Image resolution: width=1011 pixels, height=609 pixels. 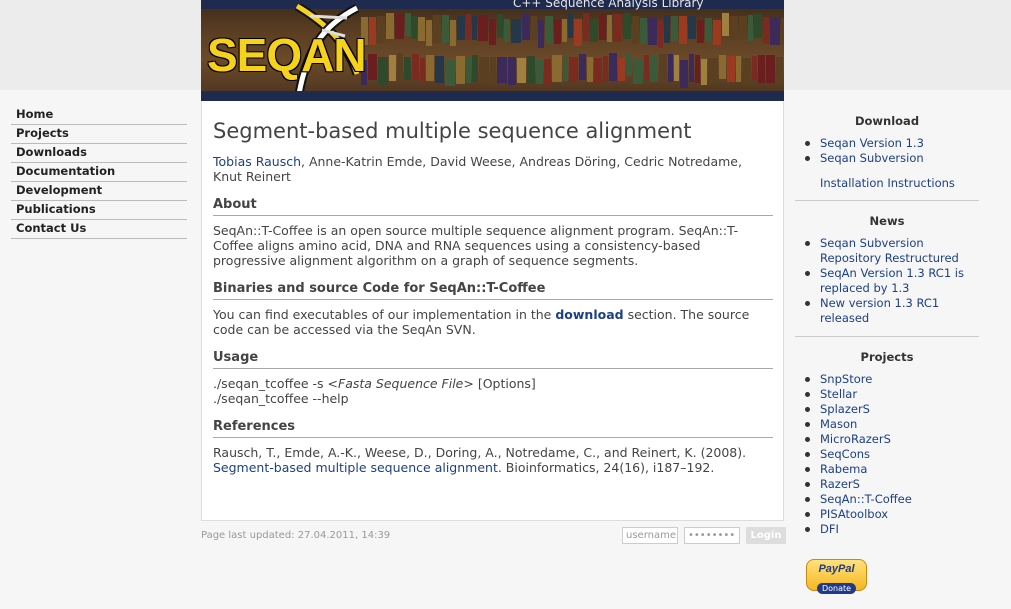 I want to click on references-heading: References, so click(x=493, y=428).